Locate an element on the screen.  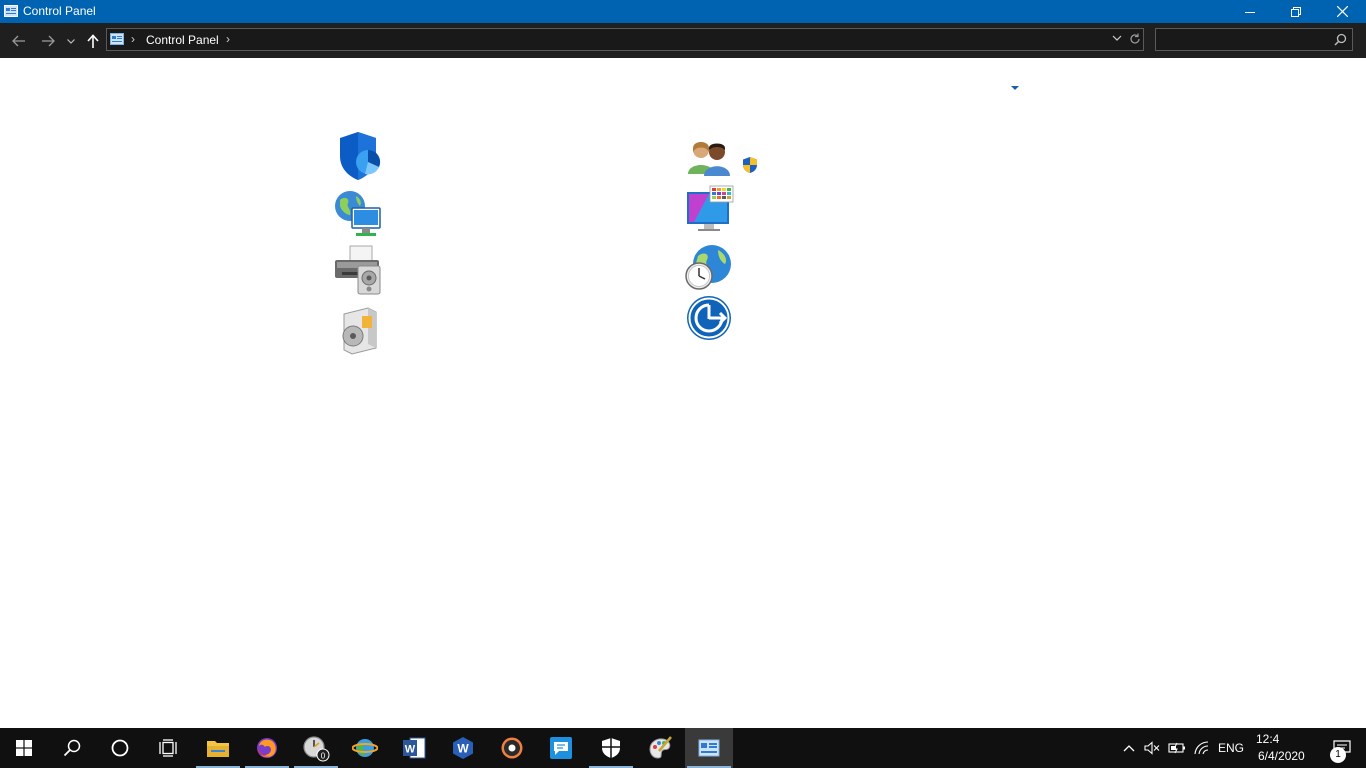
word-button: W is located at coordinates (414, 748).